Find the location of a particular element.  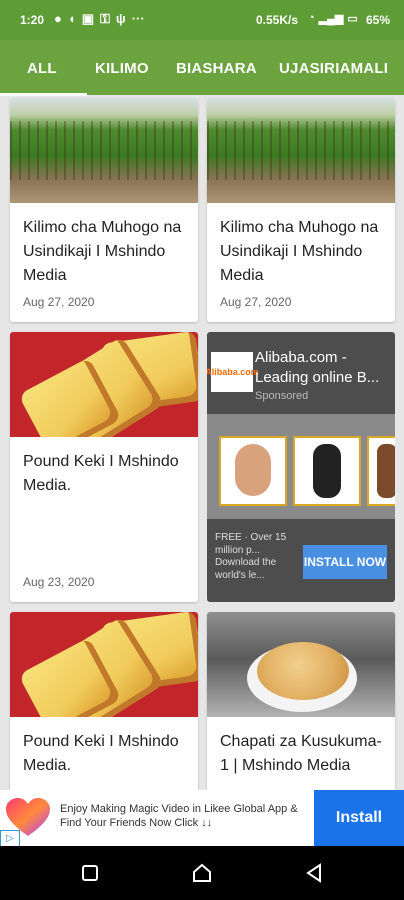

battery-icon: ▭ is located at coordinates (352, 19).